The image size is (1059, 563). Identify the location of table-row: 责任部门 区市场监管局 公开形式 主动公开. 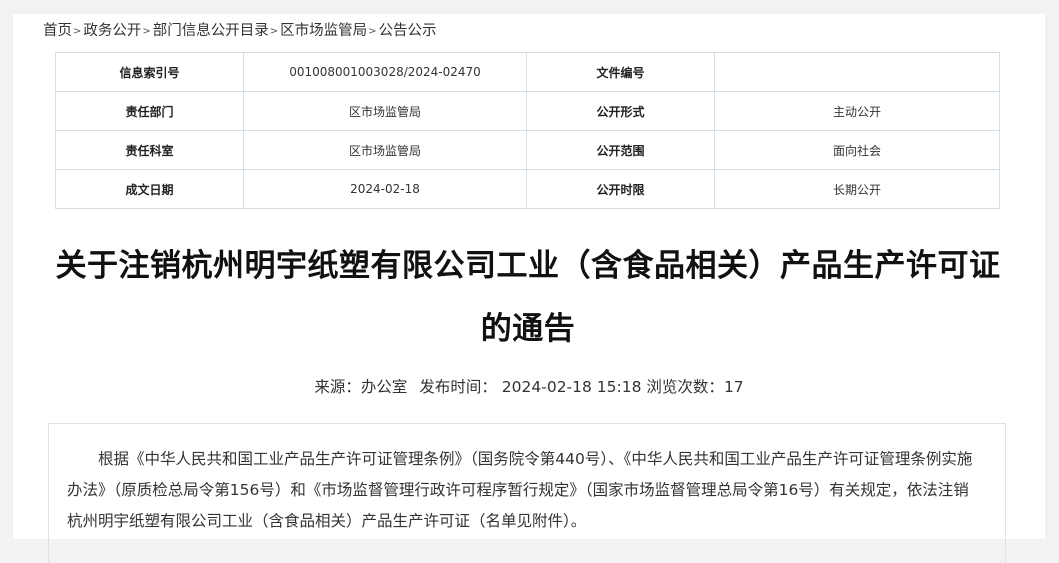
(527, 111).